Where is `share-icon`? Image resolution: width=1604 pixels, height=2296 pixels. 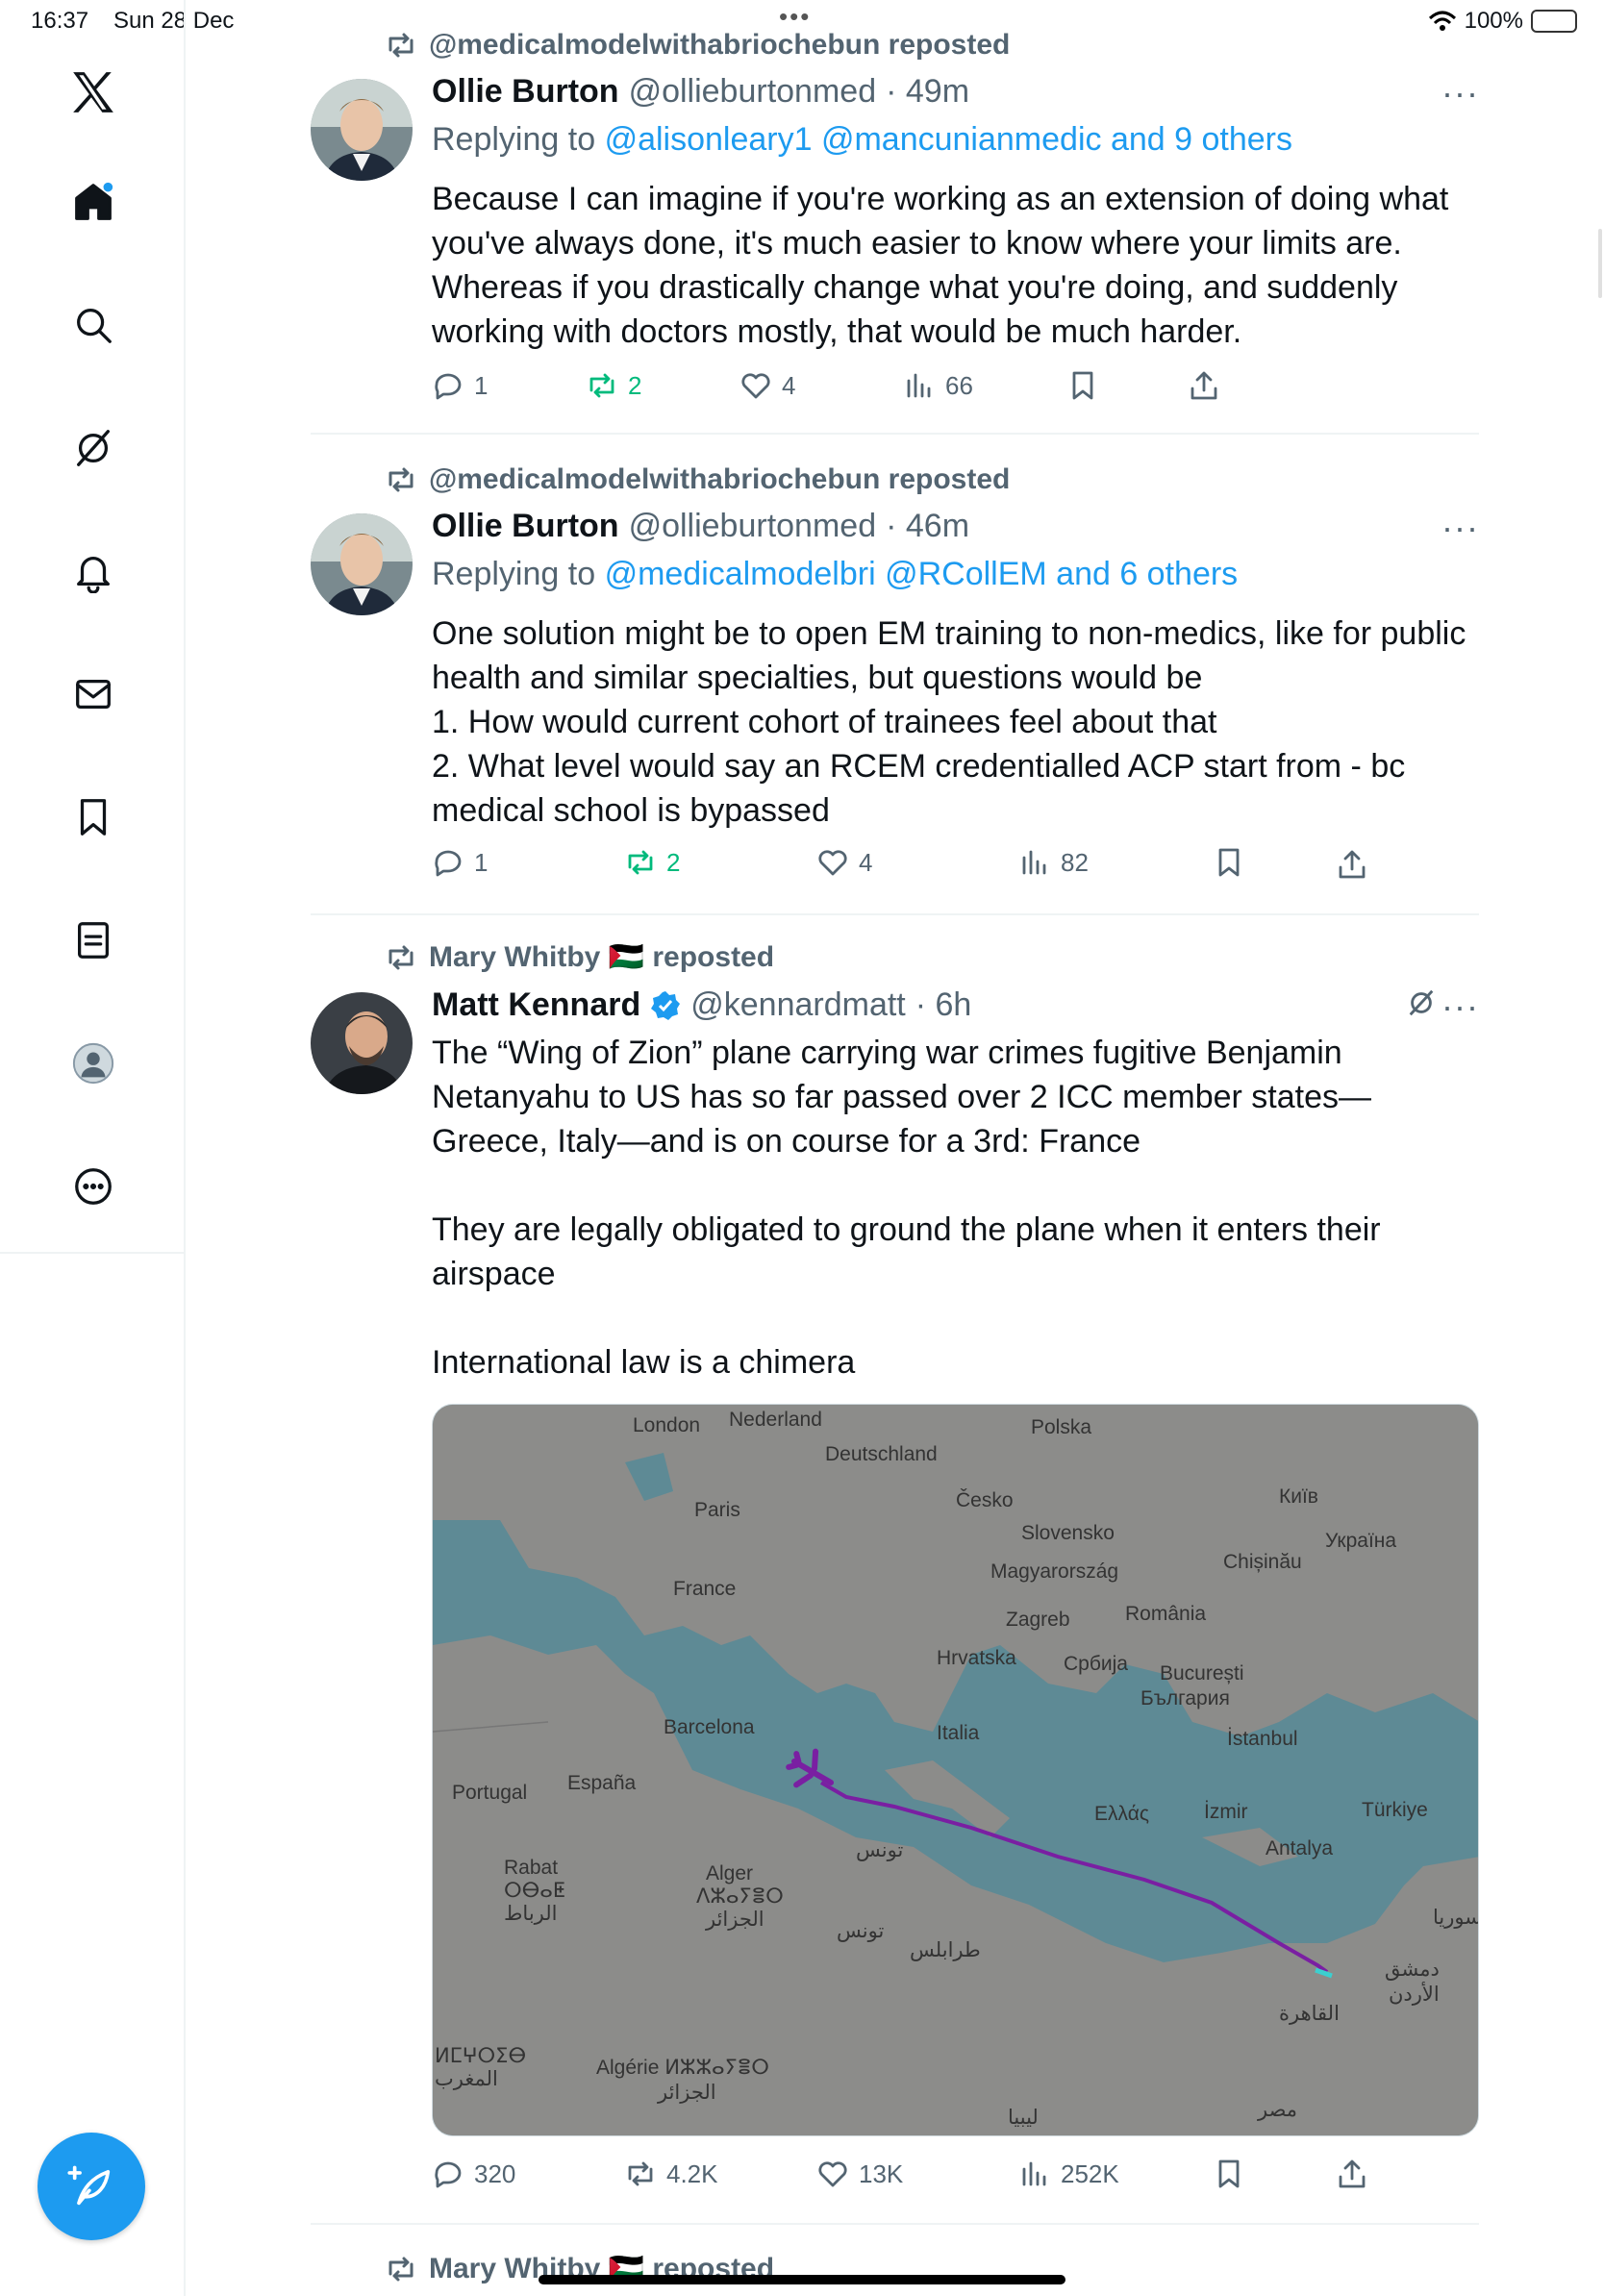 share-icon is located at coordinates (1352, 2173).